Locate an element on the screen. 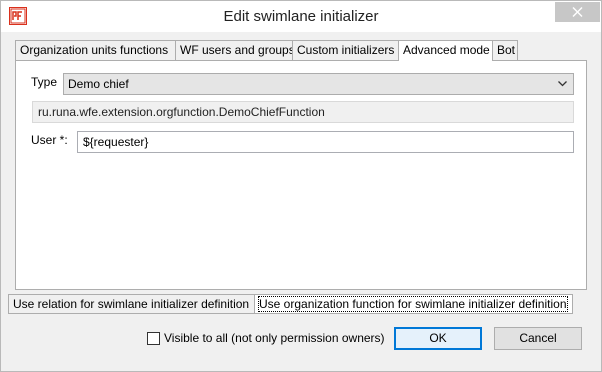  tab-label: Custom initializers is located at coordinates (346, 50).